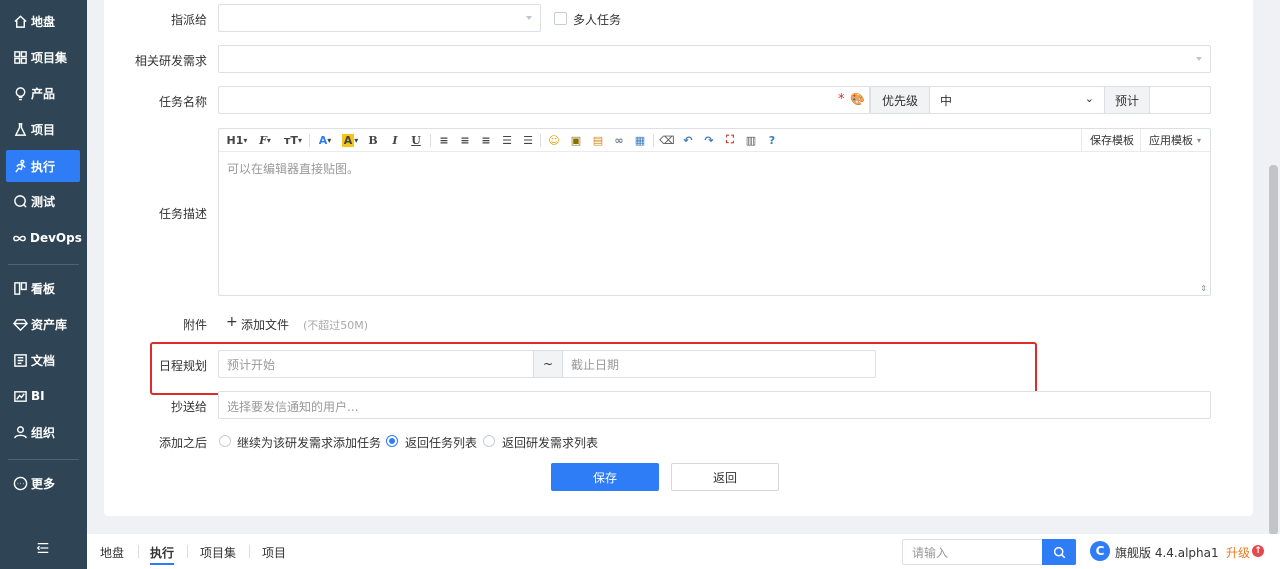  What do you see at coordinates (730, 140) in the screenshot?
I see `fullscreen-icon: ⛶` at bounding box center [730, 140].